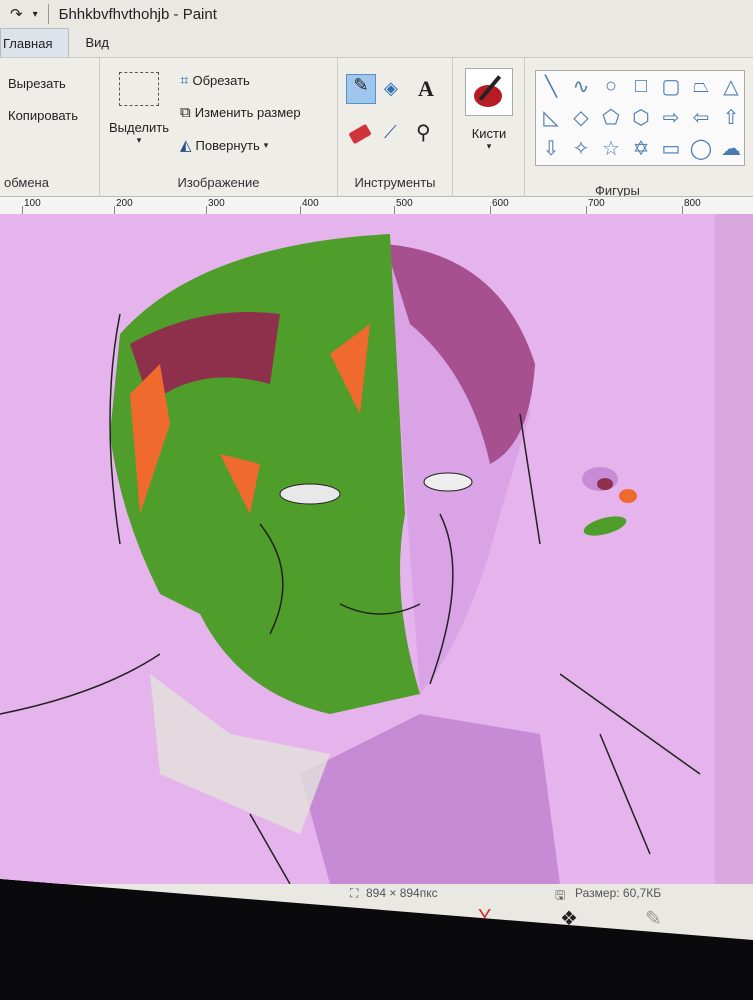 The height and width of the screenshot is (1000, 753). I want to click on ruler-tick-label: 600, so click(500, 203).